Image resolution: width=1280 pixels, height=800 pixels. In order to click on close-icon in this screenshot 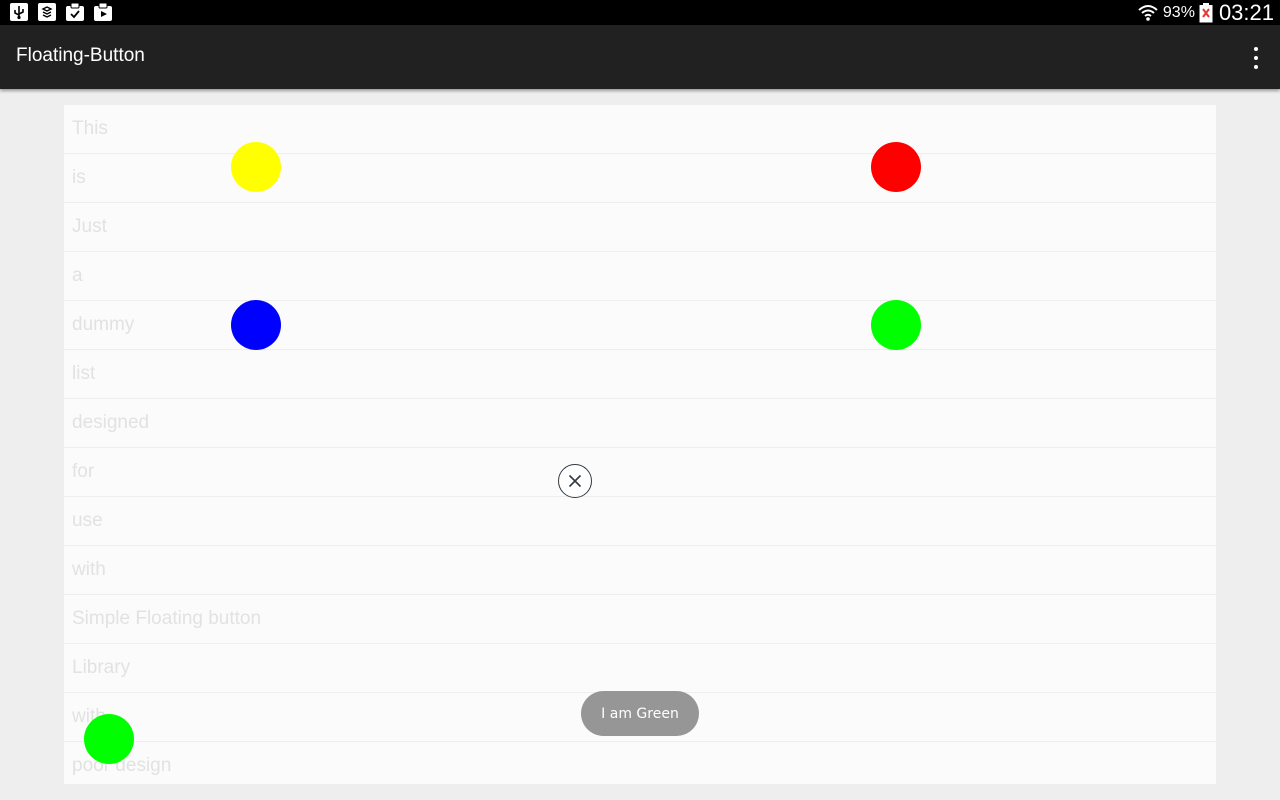, I will do `click(575, 481)`.